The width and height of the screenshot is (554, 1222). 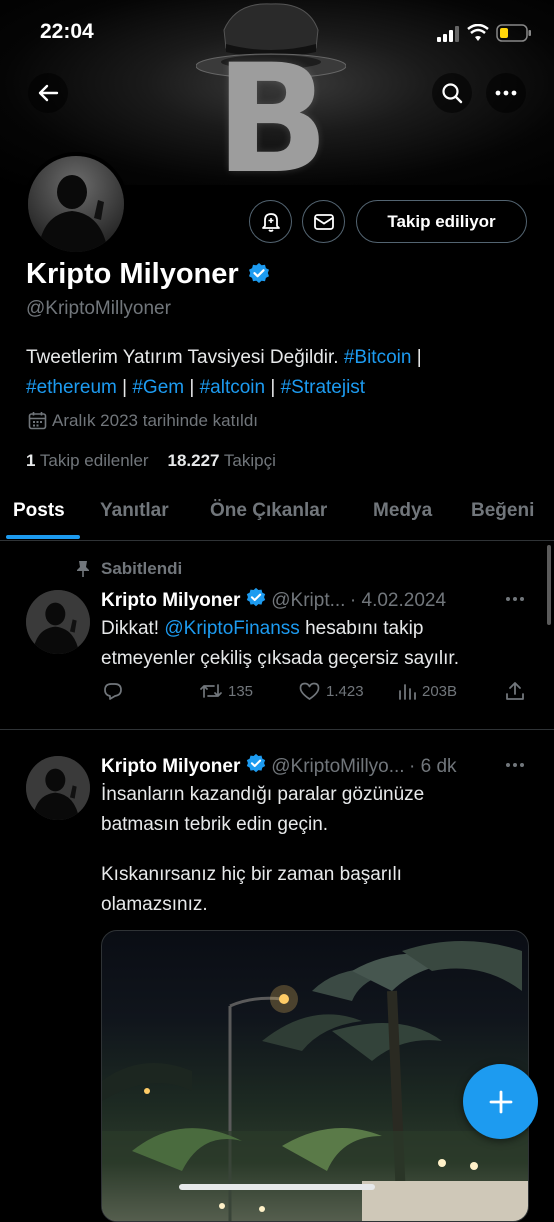 What do you see at coordinates (249, 460) in the screenshot?
I see `followers-label: Takipçi` at bounding box center [249, 460].